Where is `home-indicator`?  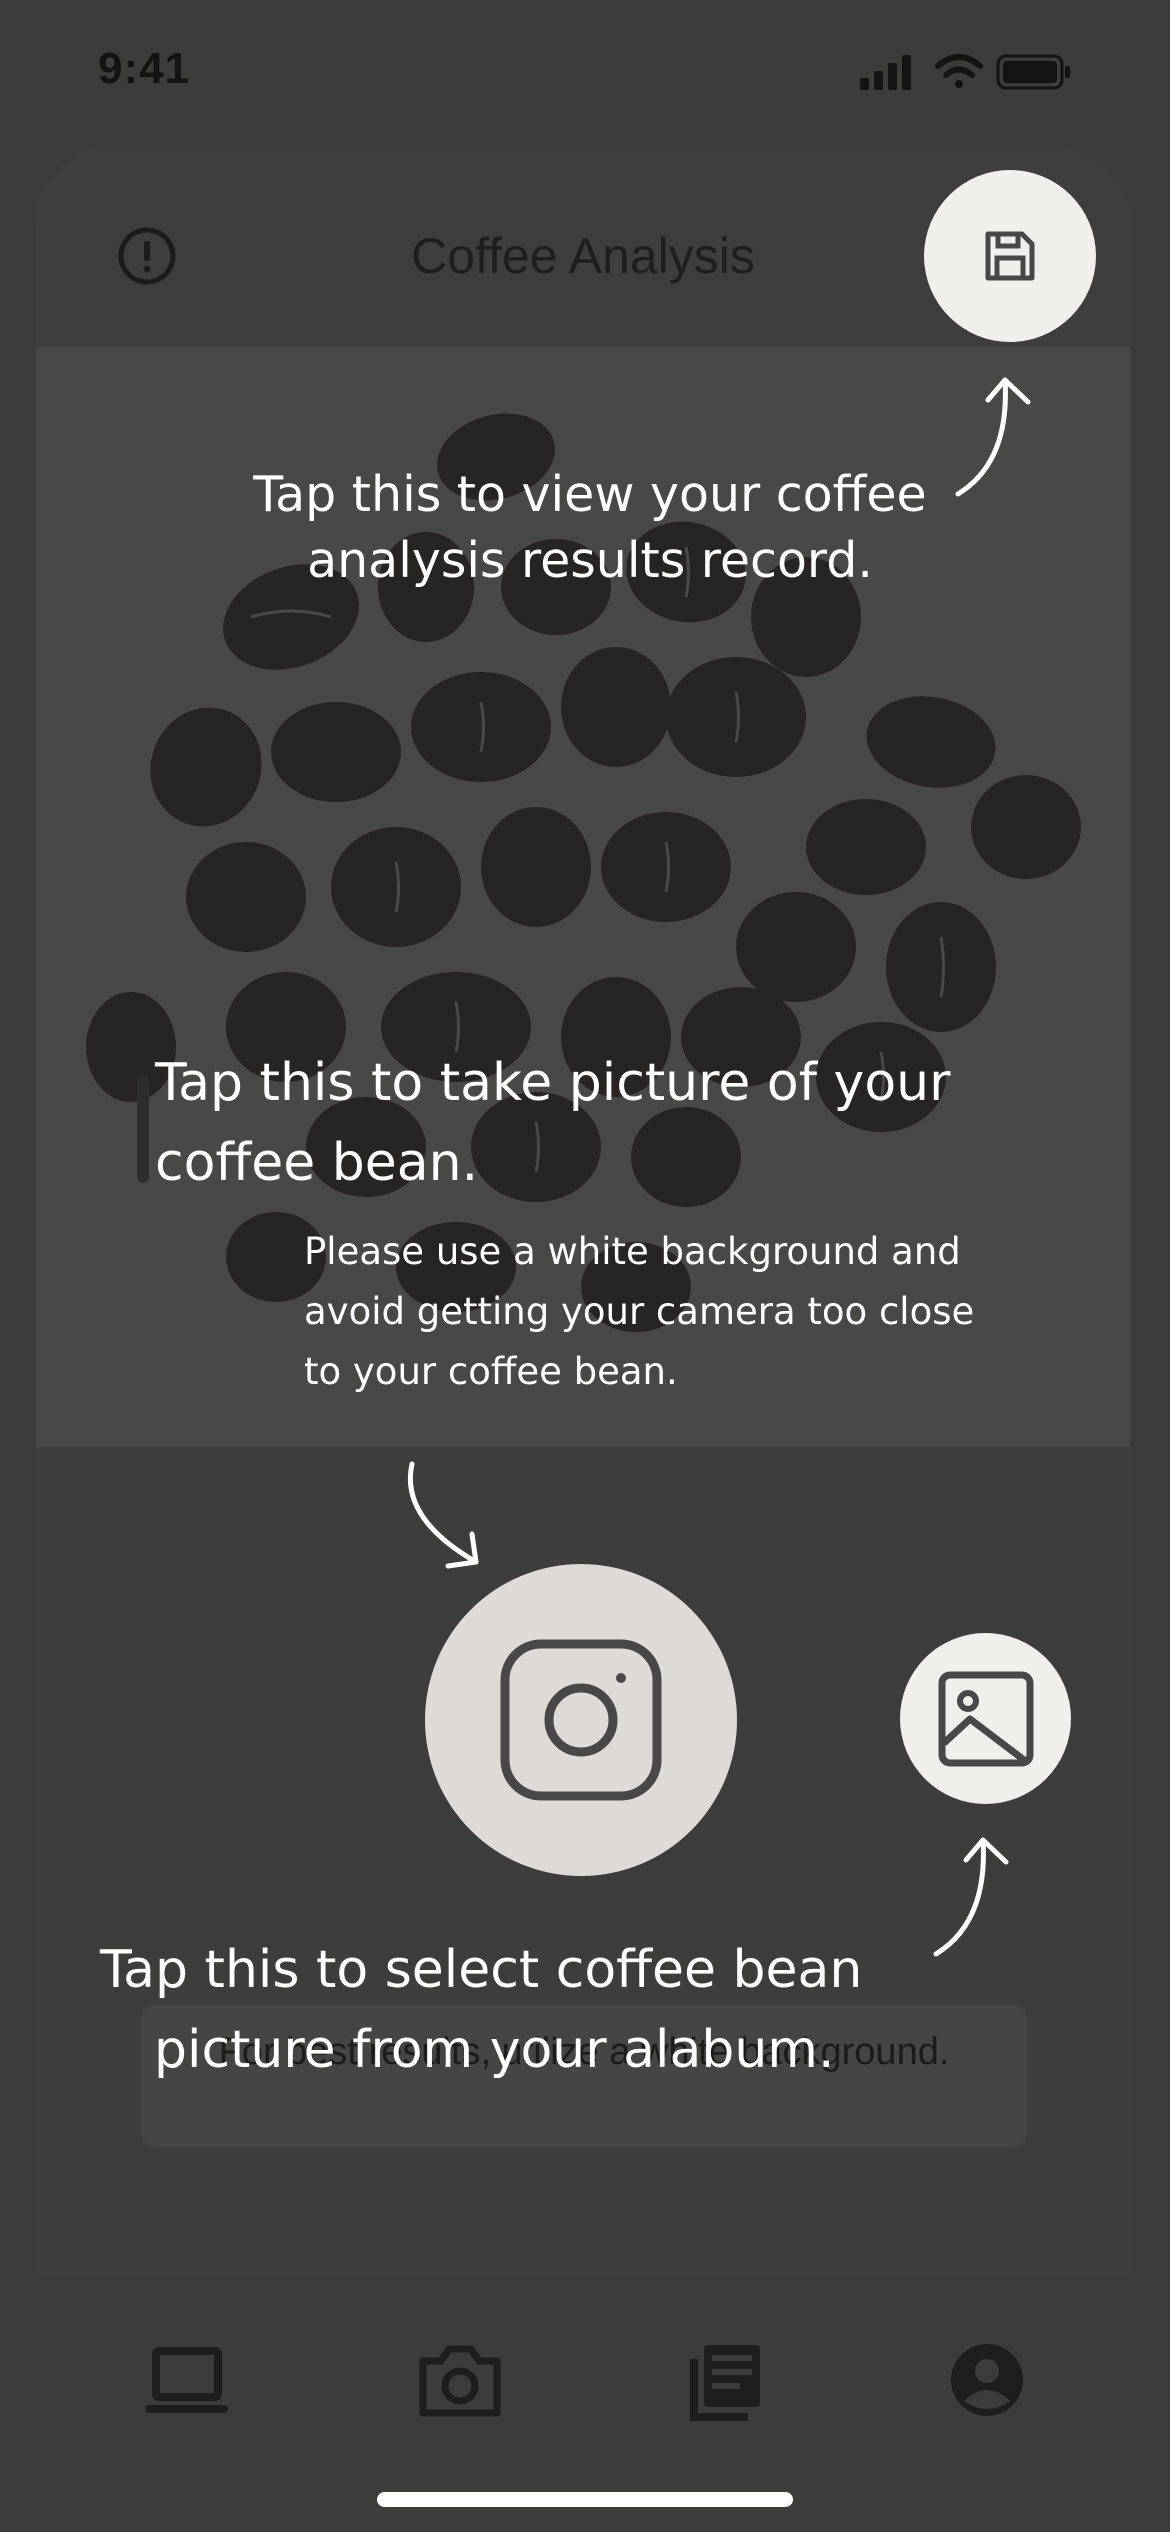
home-indicator is located at coordinates (585, 2499).